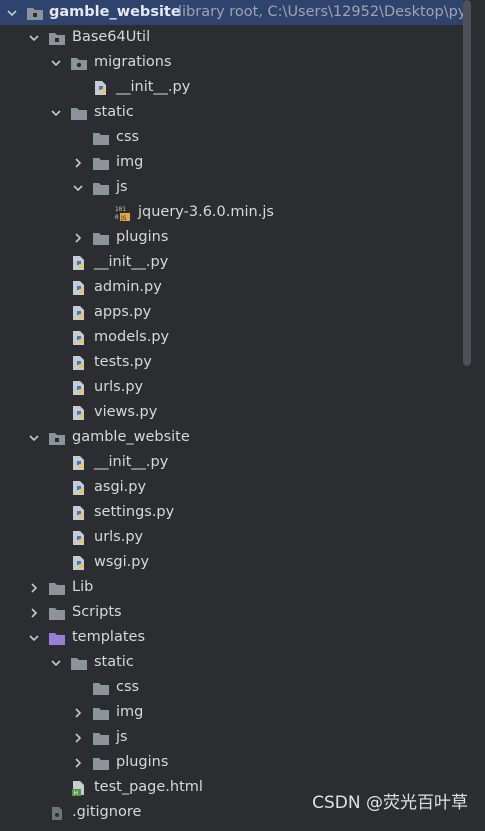 The width and height of the screenshot is (485, 831). Describe the element at coordinates (114, 662) in the screenshot. I see `tree-item-label: static` at that location.